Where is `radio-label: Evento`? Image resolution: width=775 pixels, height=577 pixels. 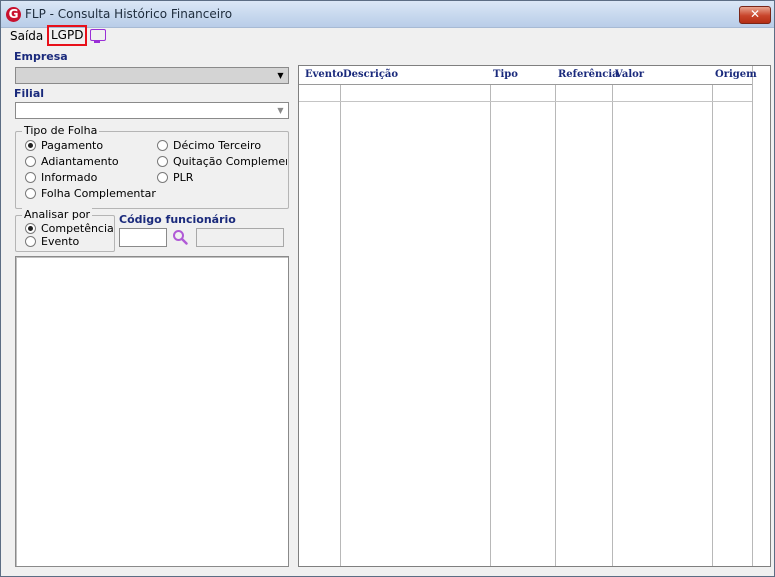
radio-label: Evento is located at coordinates (60, 241).